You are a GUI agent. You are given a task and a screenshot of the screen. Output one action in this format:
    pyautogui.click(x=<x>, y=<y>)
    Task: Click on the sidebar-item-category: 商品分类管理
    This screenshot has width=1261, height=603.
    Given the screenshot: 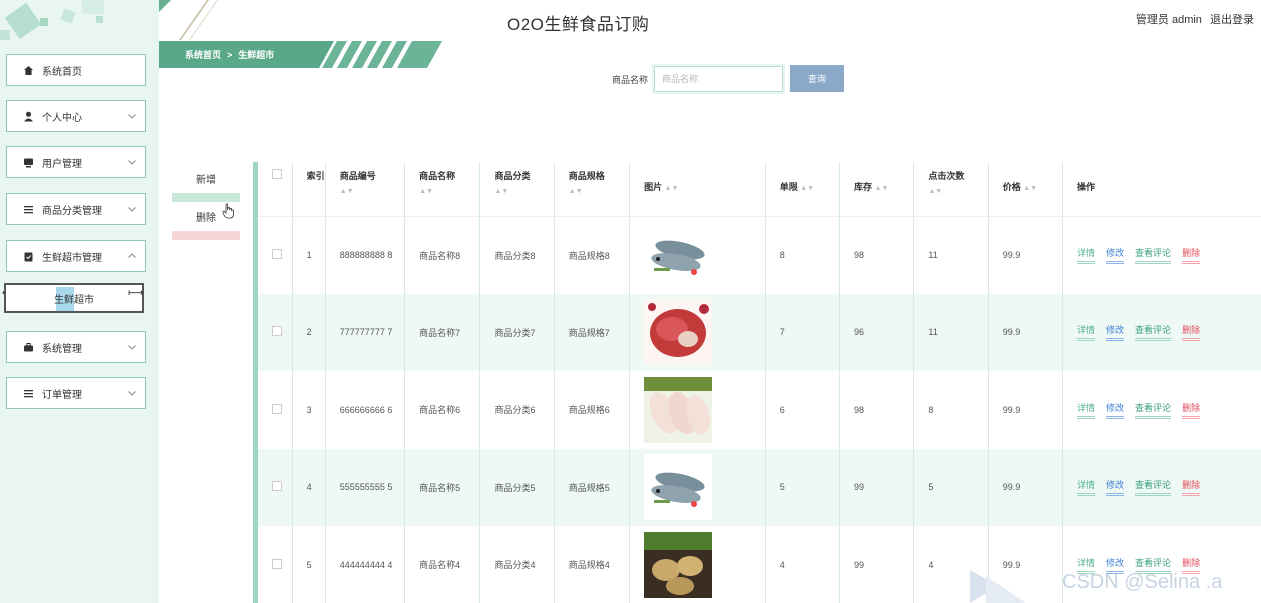 What is the action you would take?
    pyautogui.click(x=76, y=209)
    